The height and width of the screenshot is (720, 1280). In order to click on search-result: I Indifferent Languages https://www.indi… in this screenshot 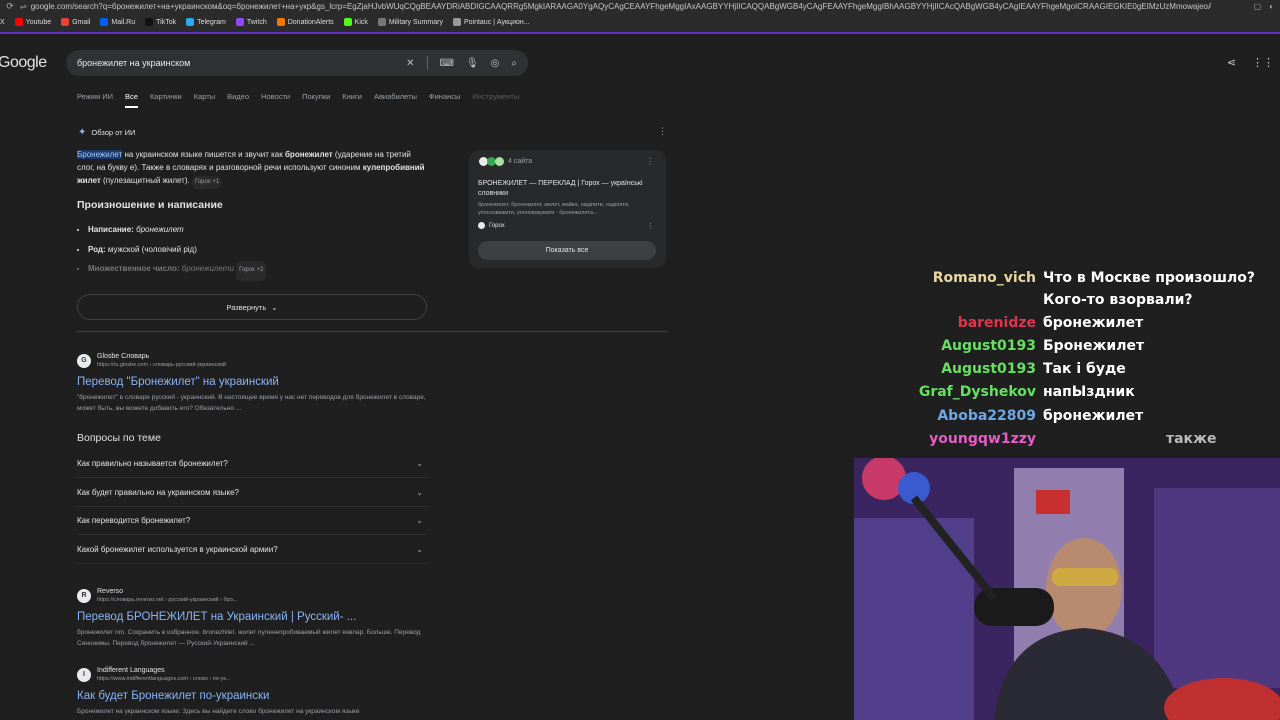, I will do `click(252, 691)`.